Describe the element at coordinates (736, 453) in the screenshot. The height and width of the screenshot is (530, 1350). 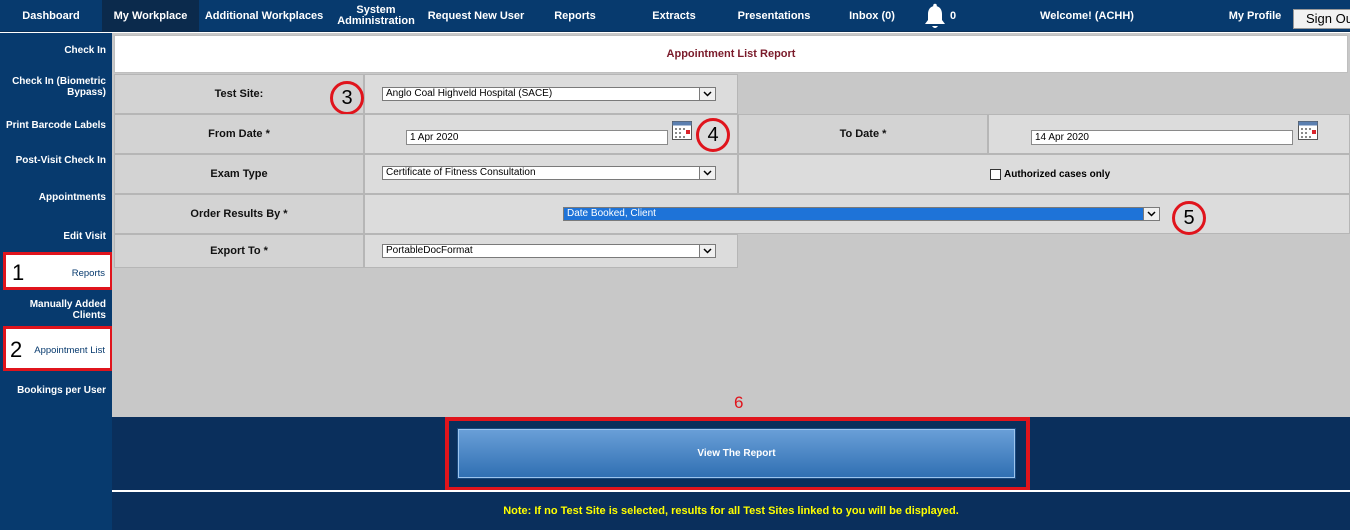
I see `view-report-button: View The Report` at that location.